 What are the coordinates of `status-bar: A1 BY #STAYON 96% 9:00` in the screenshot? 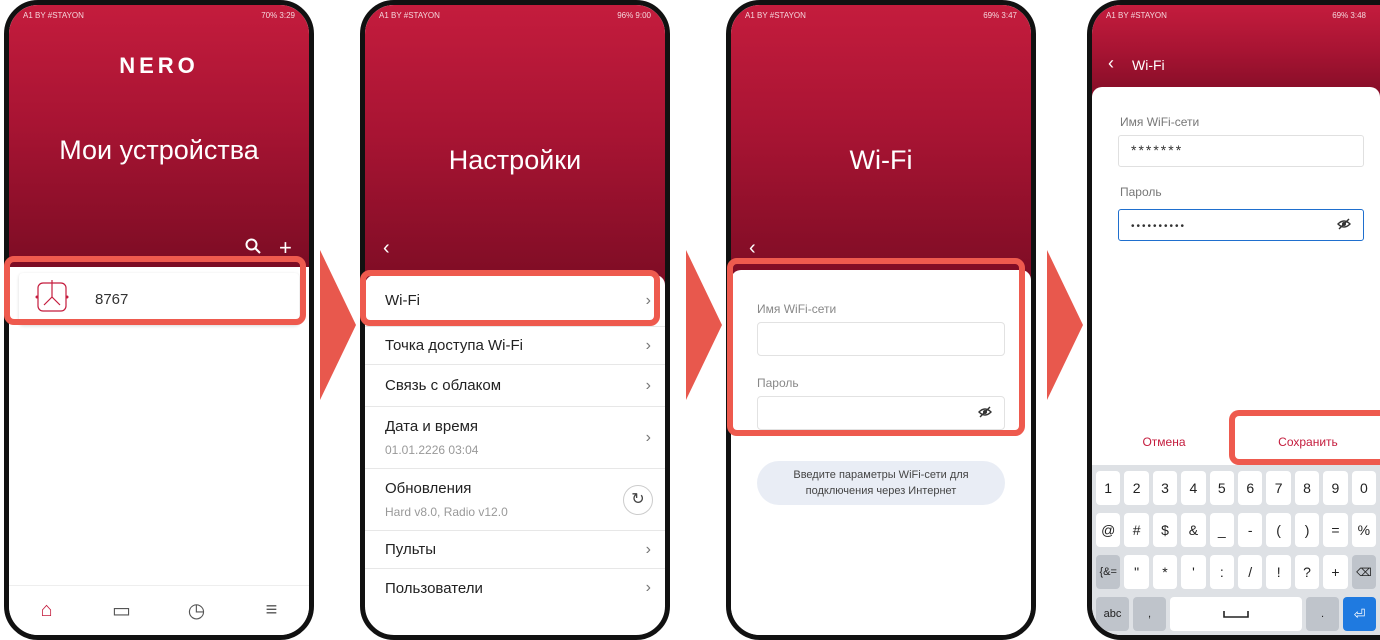 It's located at (515, 15).